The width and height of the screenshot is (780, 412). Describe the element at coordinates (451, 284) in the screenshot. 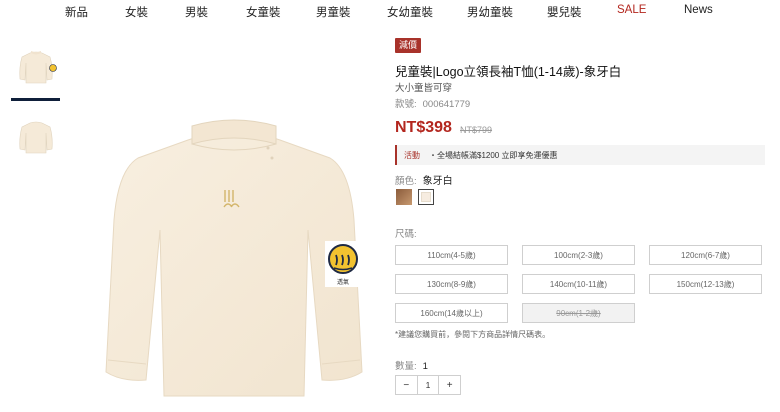

I see `size-option-130: 130cm(8-9歲)` at that location.